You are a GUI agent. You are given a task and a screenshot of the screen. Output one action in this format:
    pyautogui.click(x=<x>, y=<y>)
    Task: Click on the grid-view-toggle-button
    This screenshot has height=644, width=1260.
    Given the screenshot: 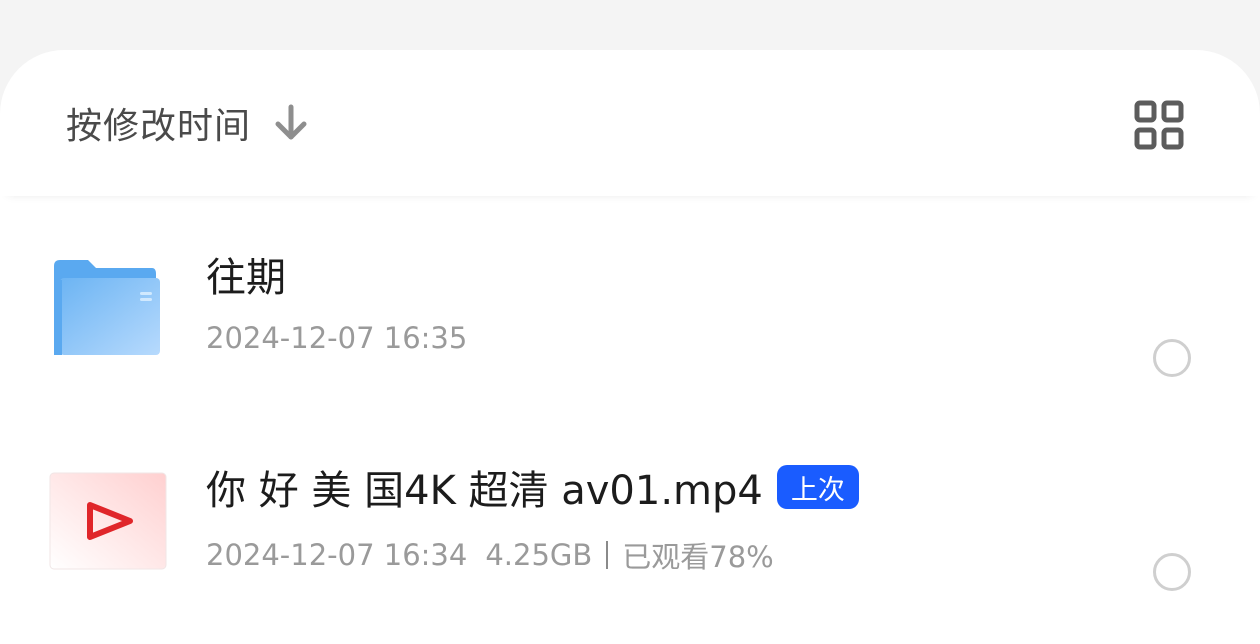 What is the action you would take?
    pyautogui.click(x=1159, y=125)
    